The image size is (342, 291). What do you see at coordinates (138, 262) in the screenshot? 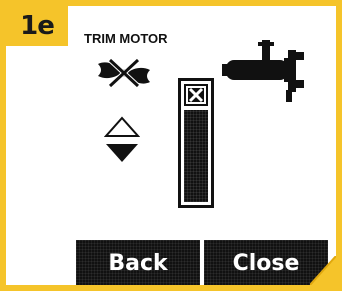
I see `back-button: Back` at bounding box center [138, 262].